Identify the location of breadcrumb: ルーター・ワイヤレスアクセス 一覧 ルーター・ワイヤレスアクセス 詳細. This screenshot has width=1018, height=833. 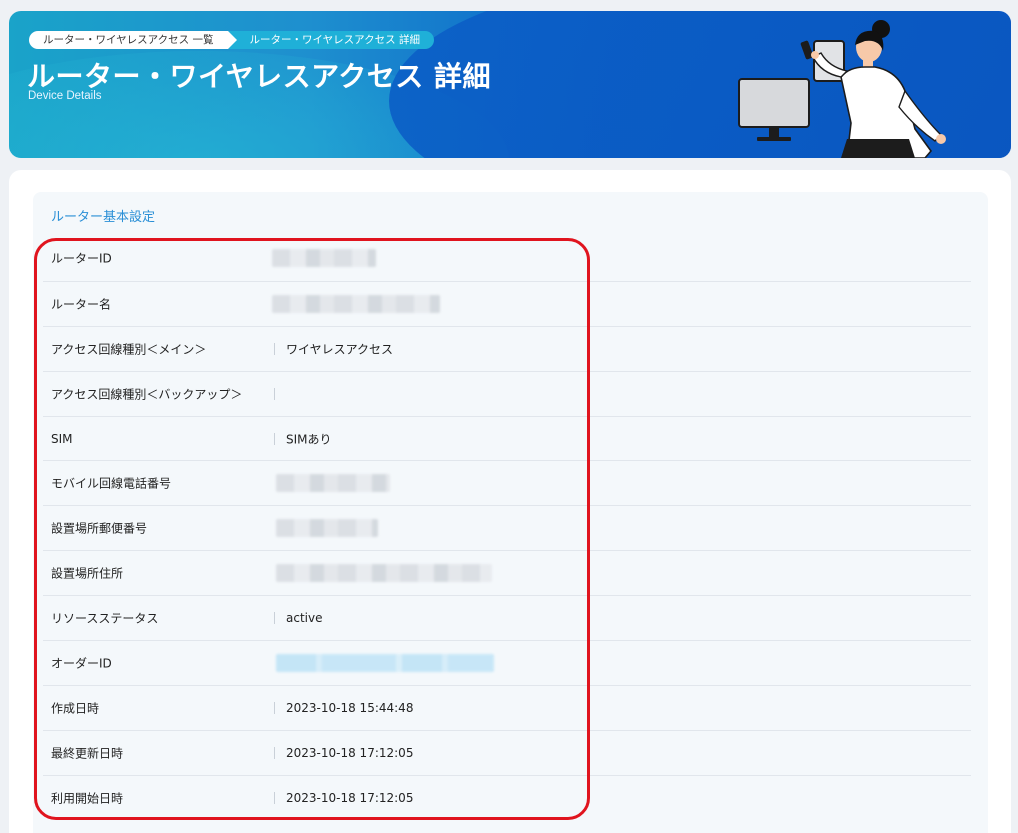
(231, 40).